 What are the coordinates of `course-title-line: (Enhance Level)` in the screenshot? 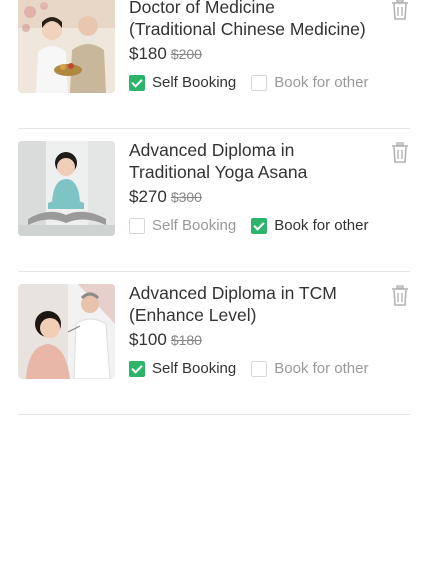 It's located at (193, 315).